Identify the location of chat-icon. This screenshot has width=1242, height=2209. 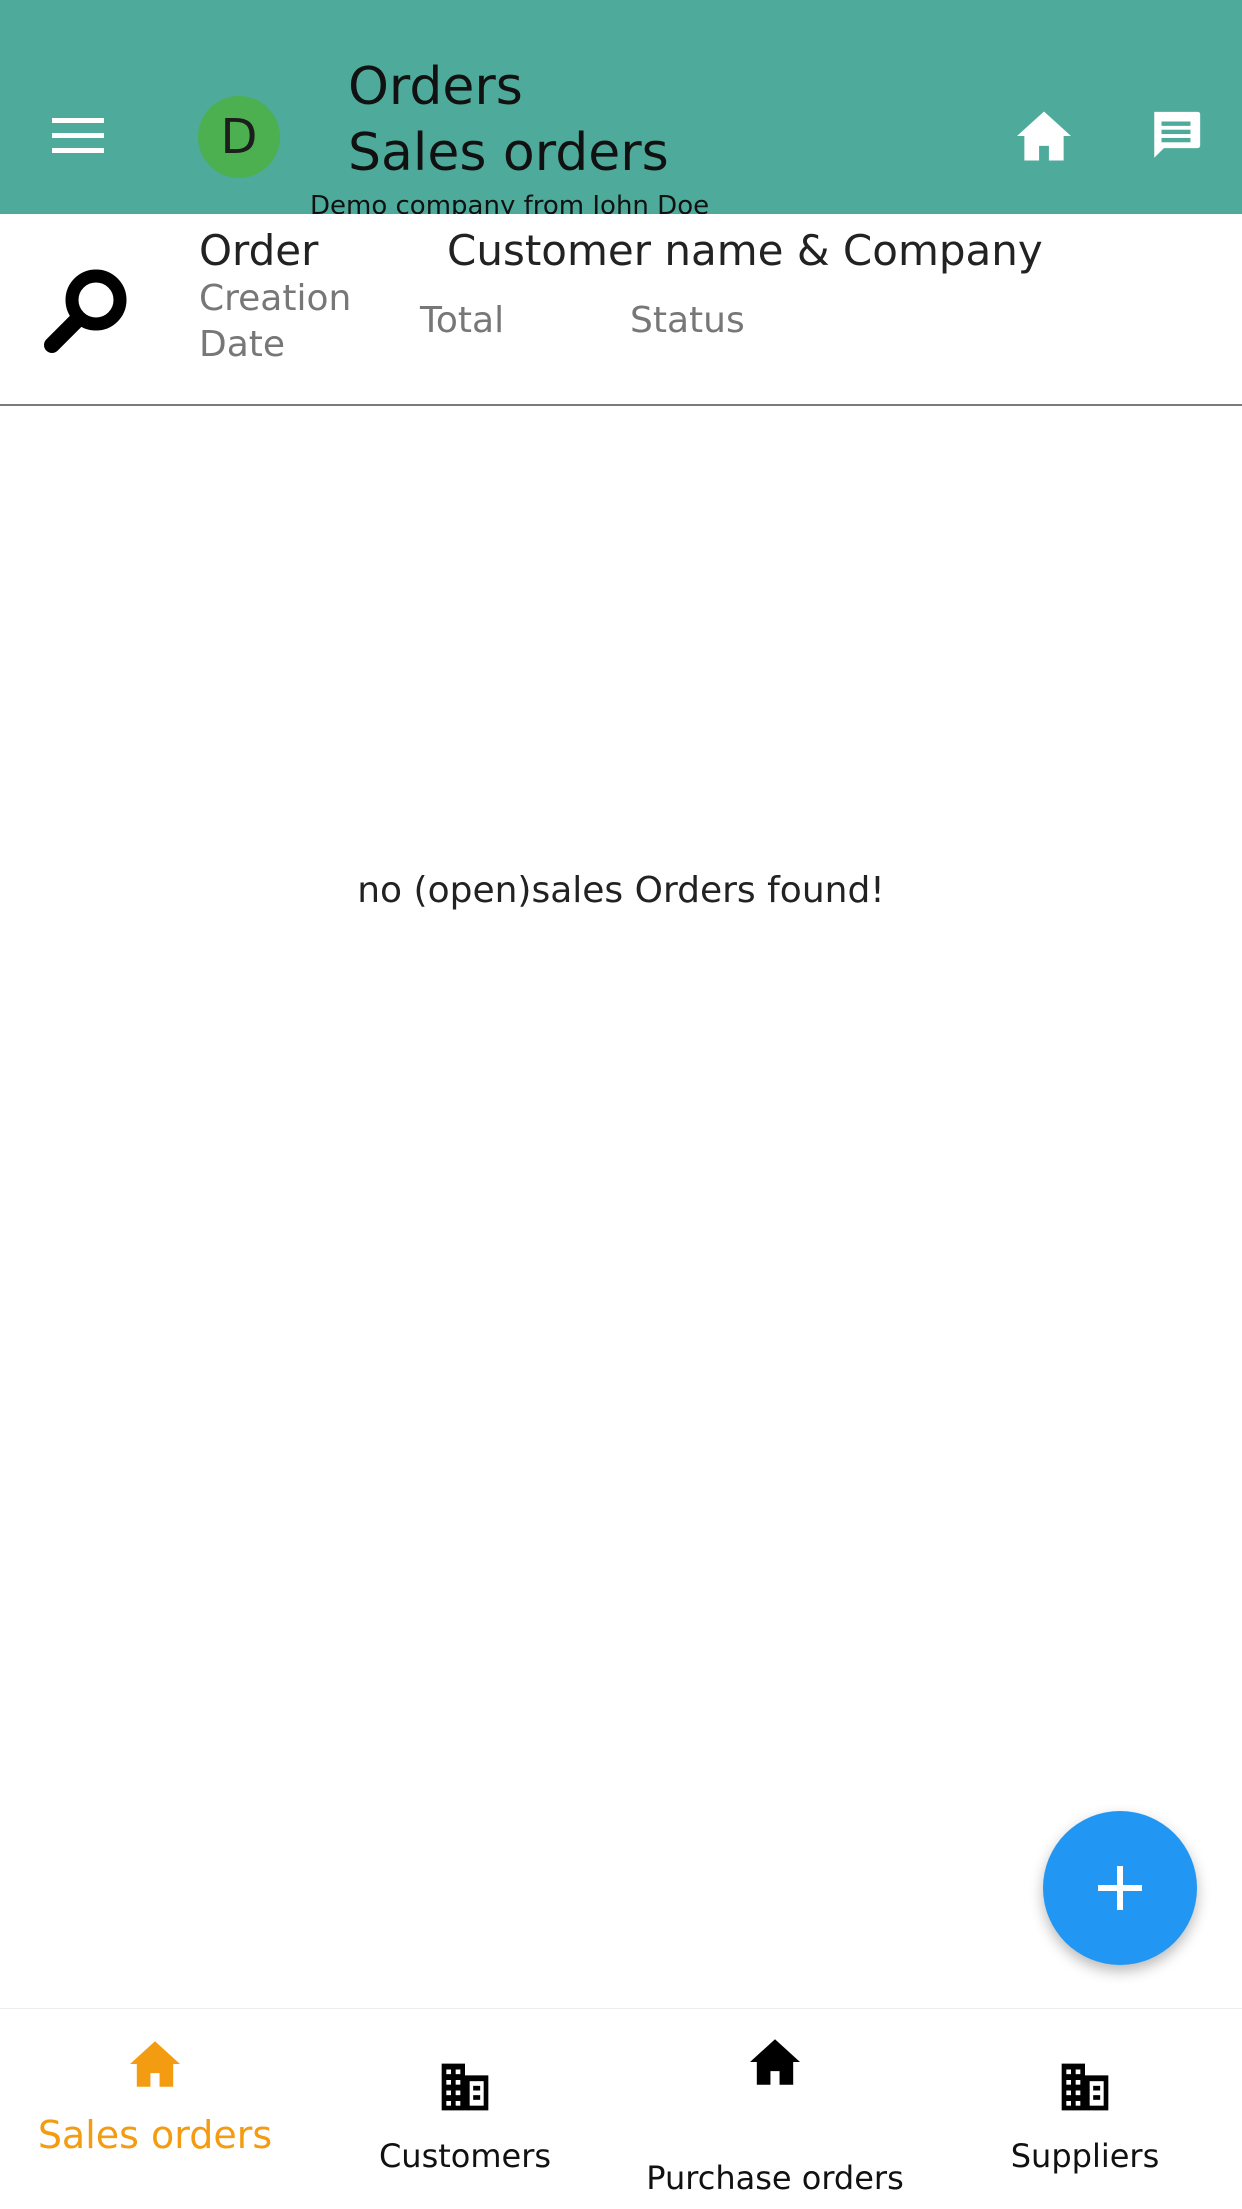
(1177, 134).